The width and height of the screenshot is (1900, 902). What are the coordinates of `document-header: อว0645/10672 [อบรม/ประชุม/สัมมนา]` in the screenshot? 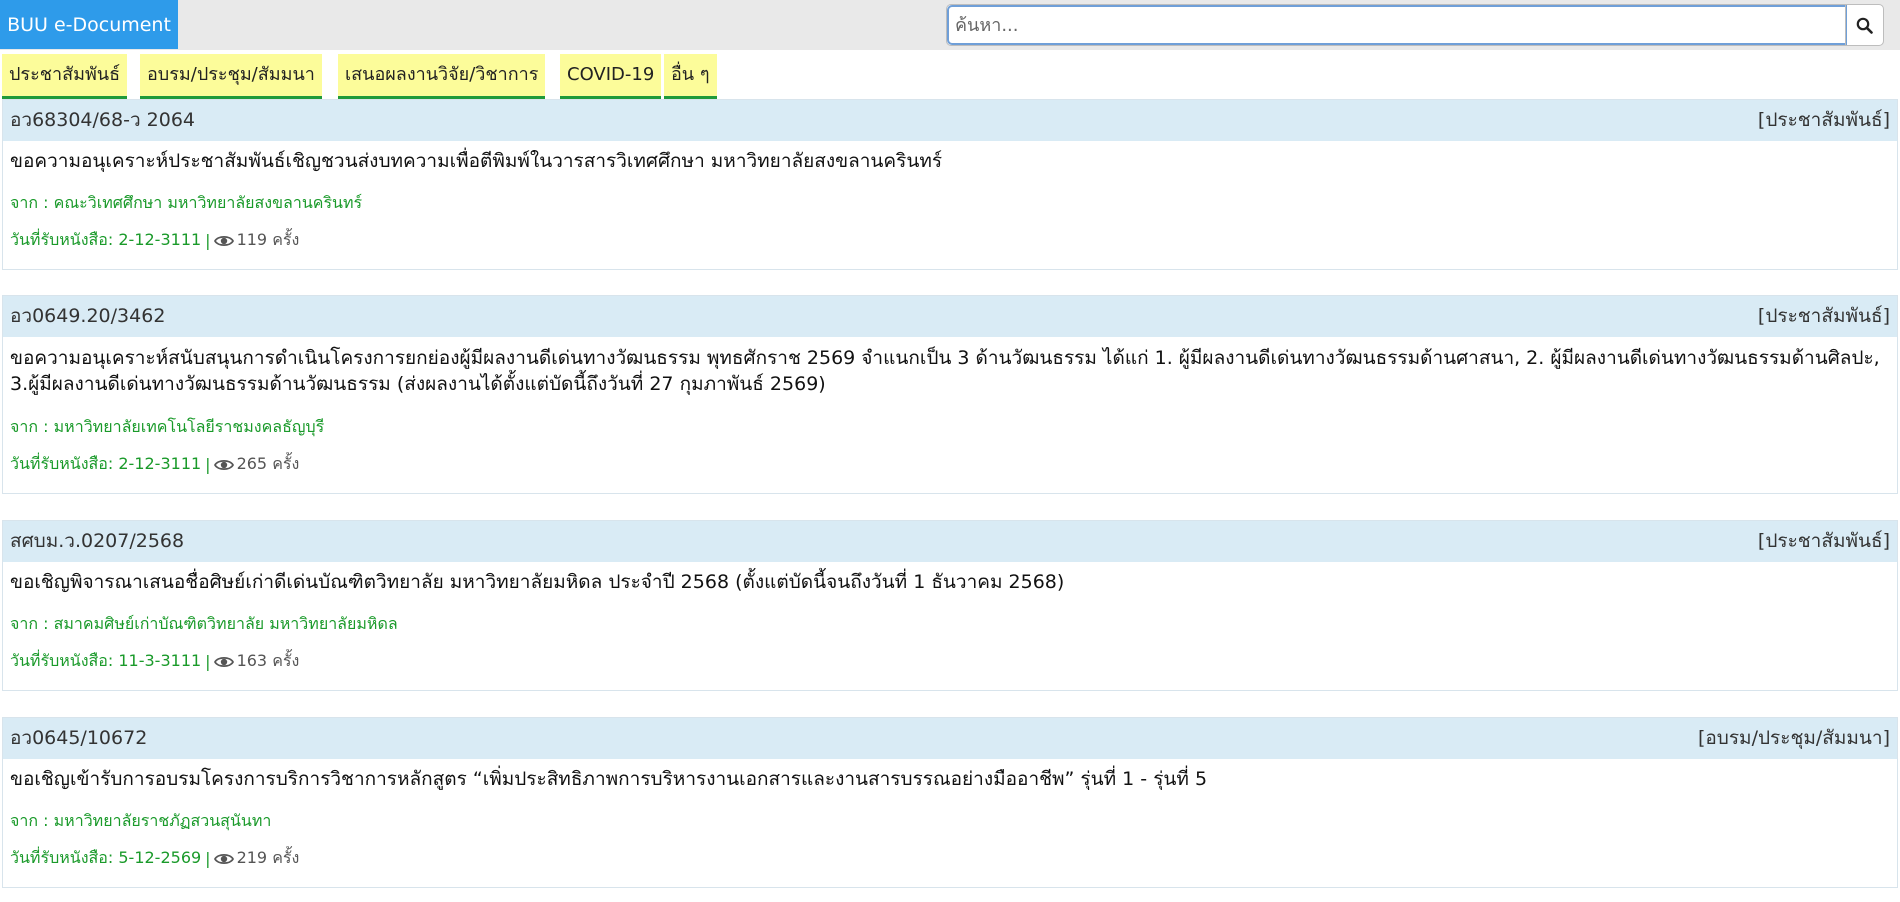 It's located at (950, 738).